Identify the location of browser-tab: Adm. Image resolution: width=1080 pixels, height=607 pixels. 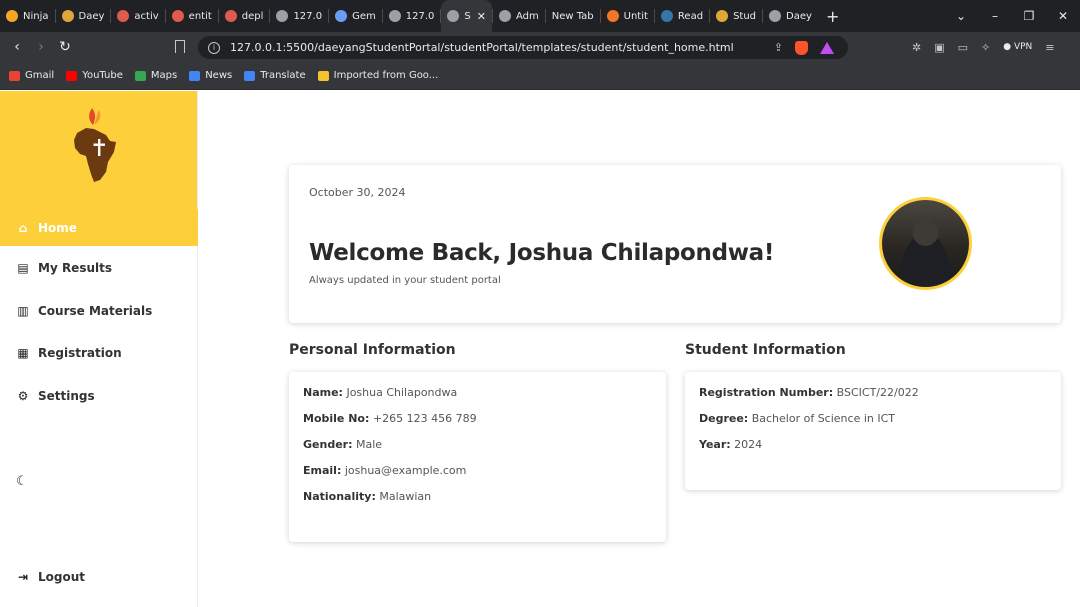
(519, 16).